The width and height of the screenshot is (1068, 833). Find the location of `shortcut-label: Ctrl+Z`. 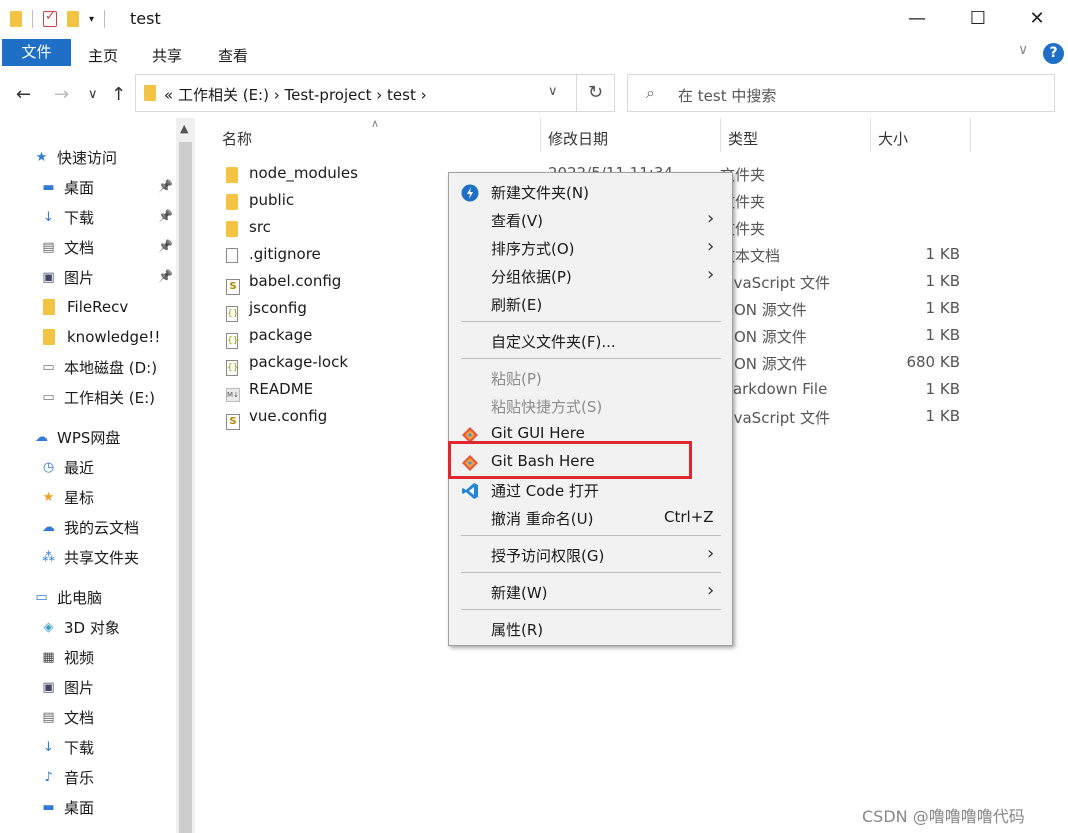

shortcut-label: Ctrl+Z is located at coordinates (689, 517).